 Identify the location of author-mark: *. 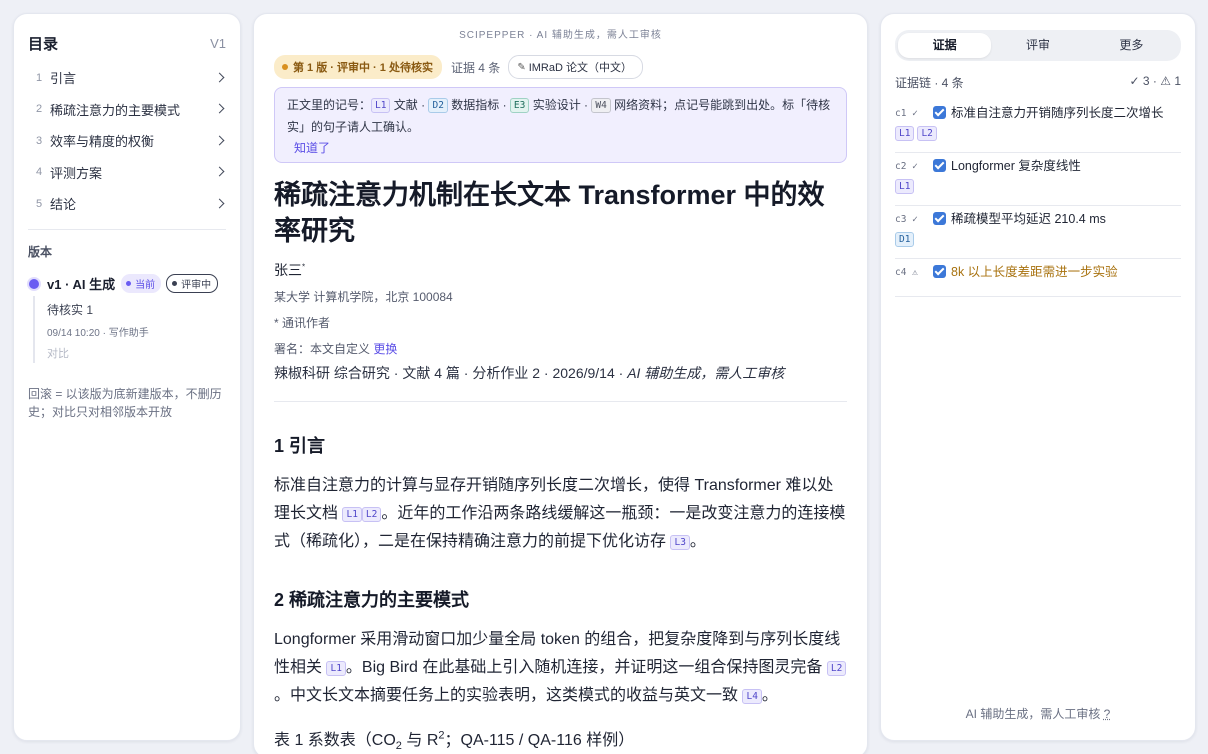
(304, 267).